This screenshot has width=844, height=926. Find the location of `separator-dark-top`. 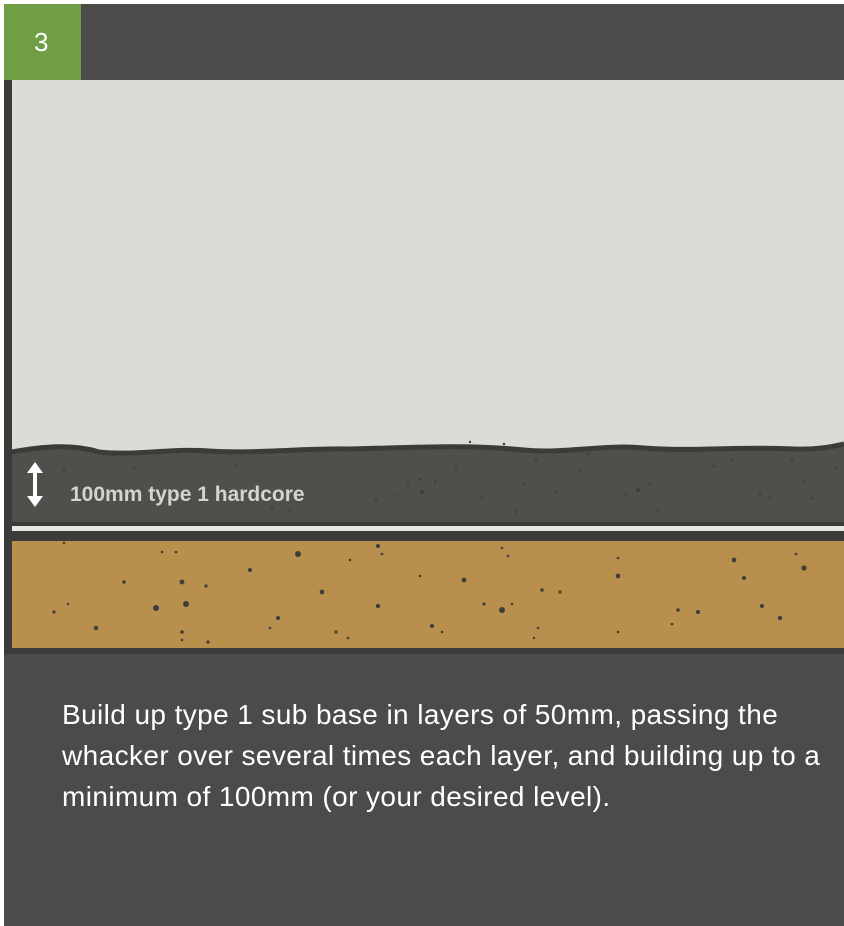

separator-dark-top is located at coordinates (428, 524).